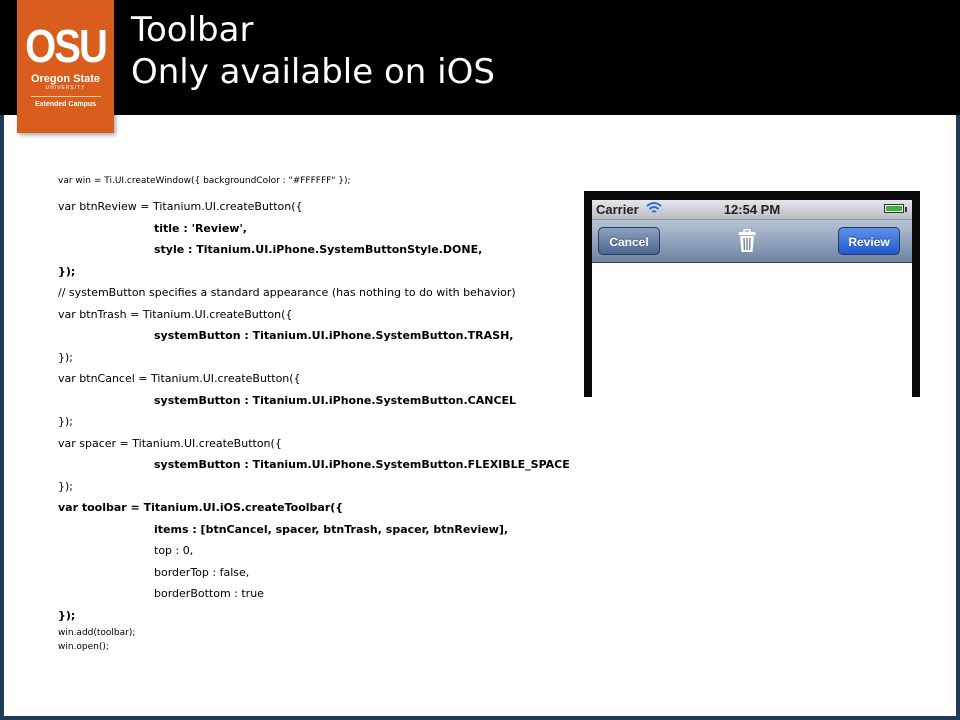 This screenshot has width=960, height=720. I want to click on frame-right-border, so click(958, 417).